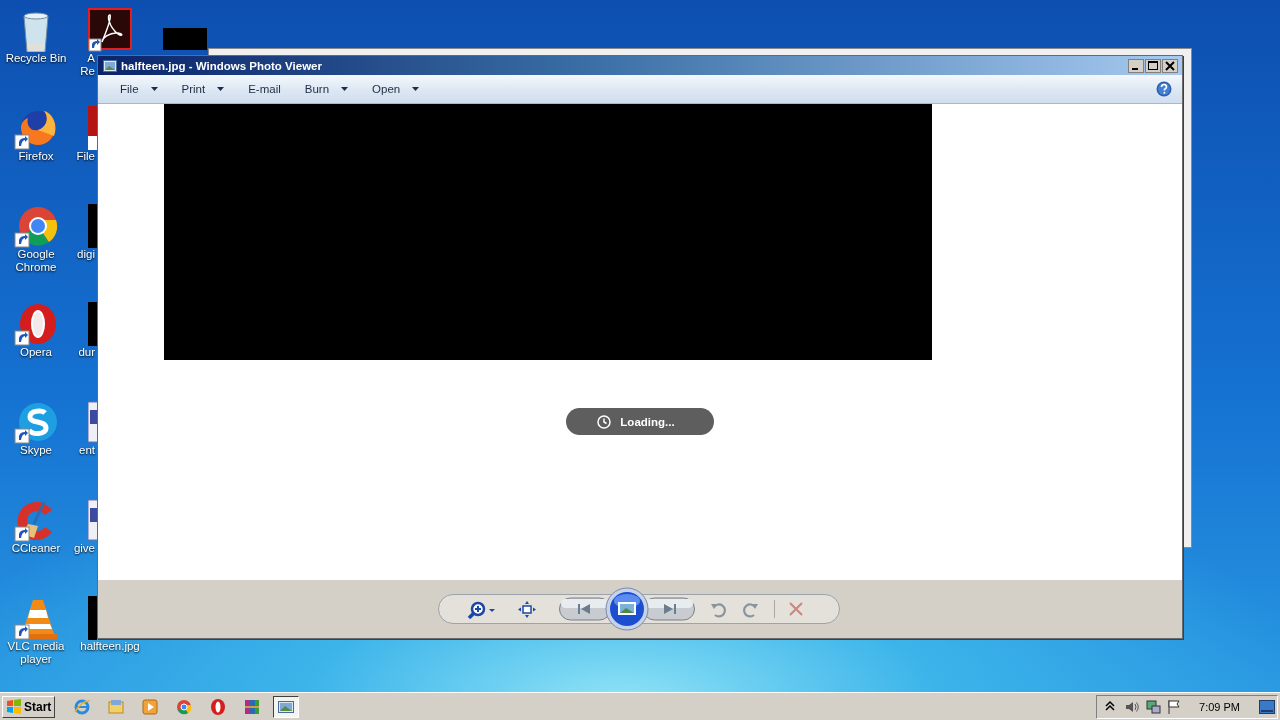 This screenshot has height=720, width=1280. Describe the element at coordinates (87, 71) in the screenshot. I see `icon-label: Re` at that location.